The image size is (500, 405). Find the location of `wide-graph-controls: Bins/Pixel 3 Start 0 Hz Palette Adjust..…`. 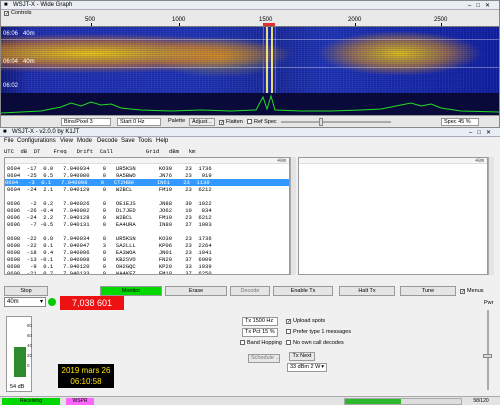

wide-graph-controls: Bins/Pixel 3 Start 0 Hz Palette Adjust..… is located at coordinates (250, 121).